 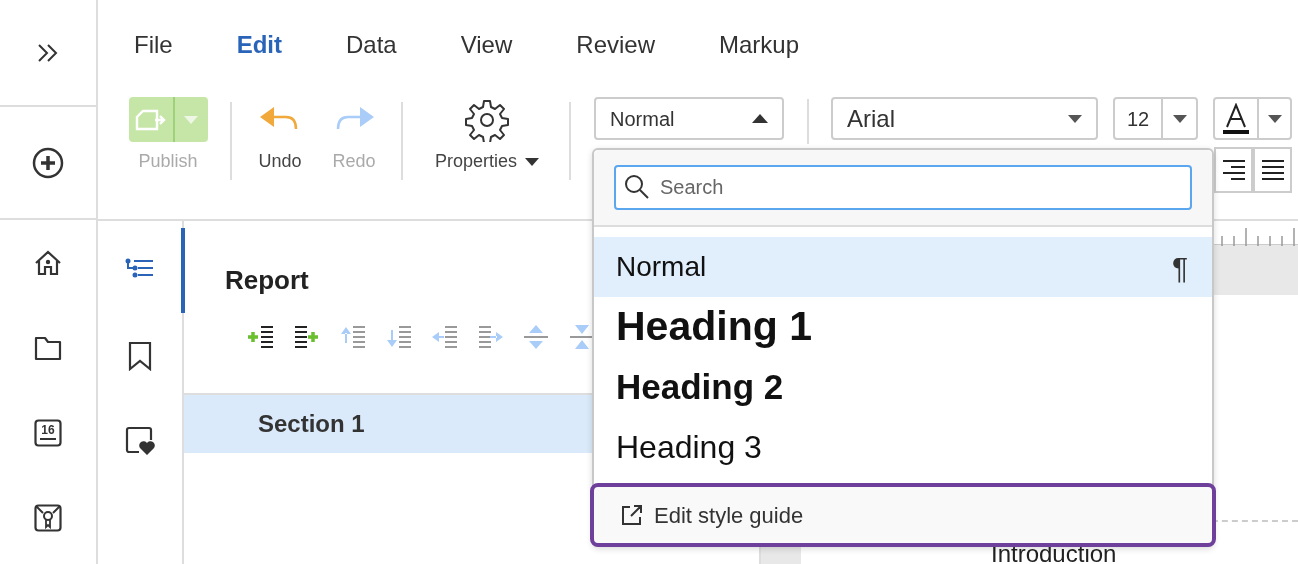 I want to click on font-select: Arial, so click(x=964, y=118).